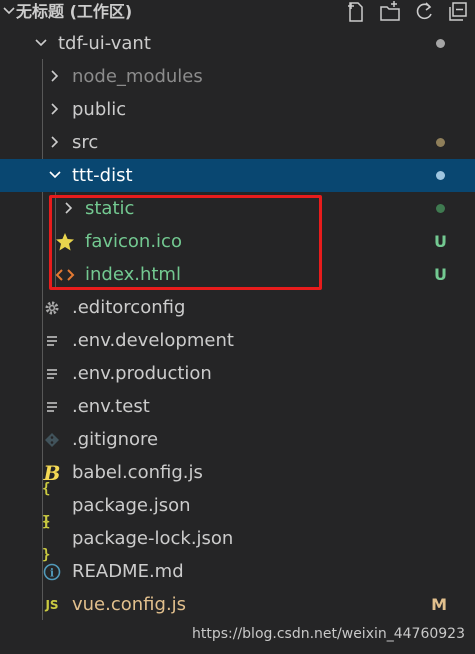  I want to click on highlight-box, so click(185, 242).